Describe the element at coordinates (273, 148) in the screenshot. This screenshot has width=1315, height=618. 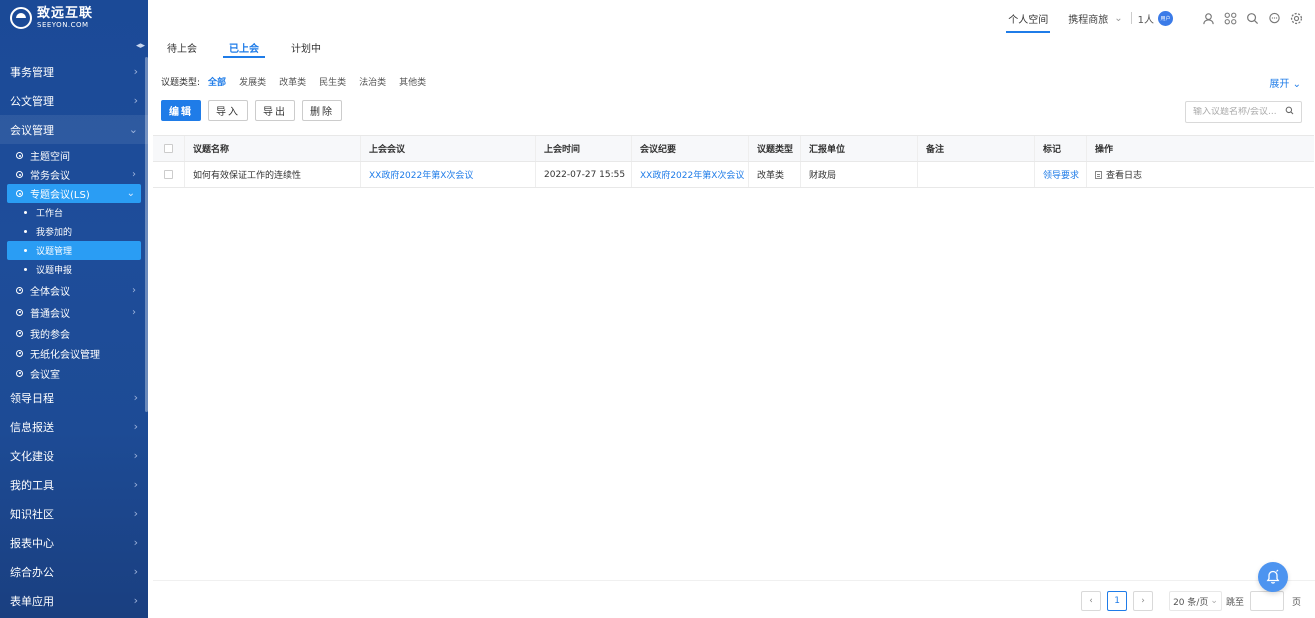
I see `header-topic-name: 议题名称` at that location.